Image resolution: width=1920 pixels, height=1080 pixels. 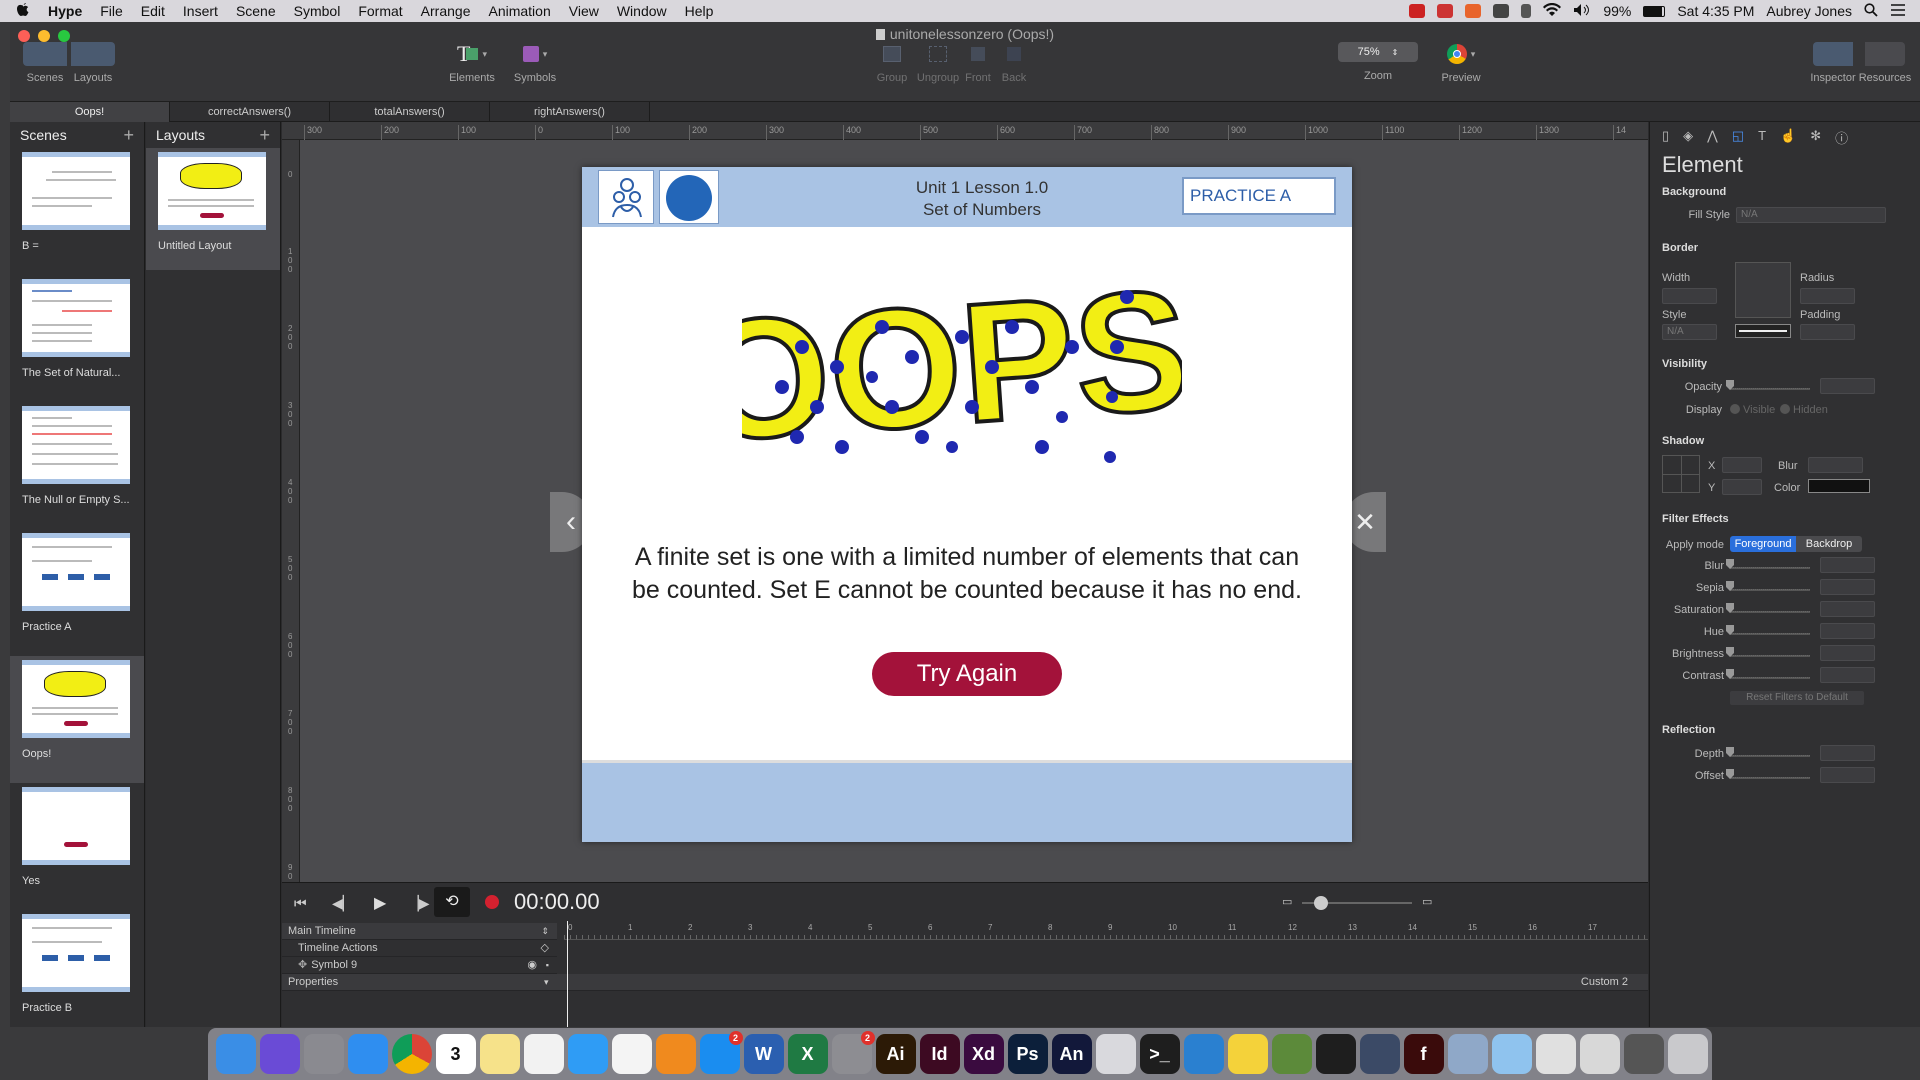 I want to click on terminal-icon: >_, so click(x=1159, y=1054).